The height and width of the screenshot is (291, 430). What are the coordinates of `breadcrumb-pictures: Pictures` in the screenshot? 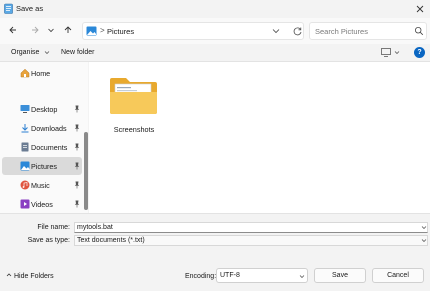 It's located at (120, 31).